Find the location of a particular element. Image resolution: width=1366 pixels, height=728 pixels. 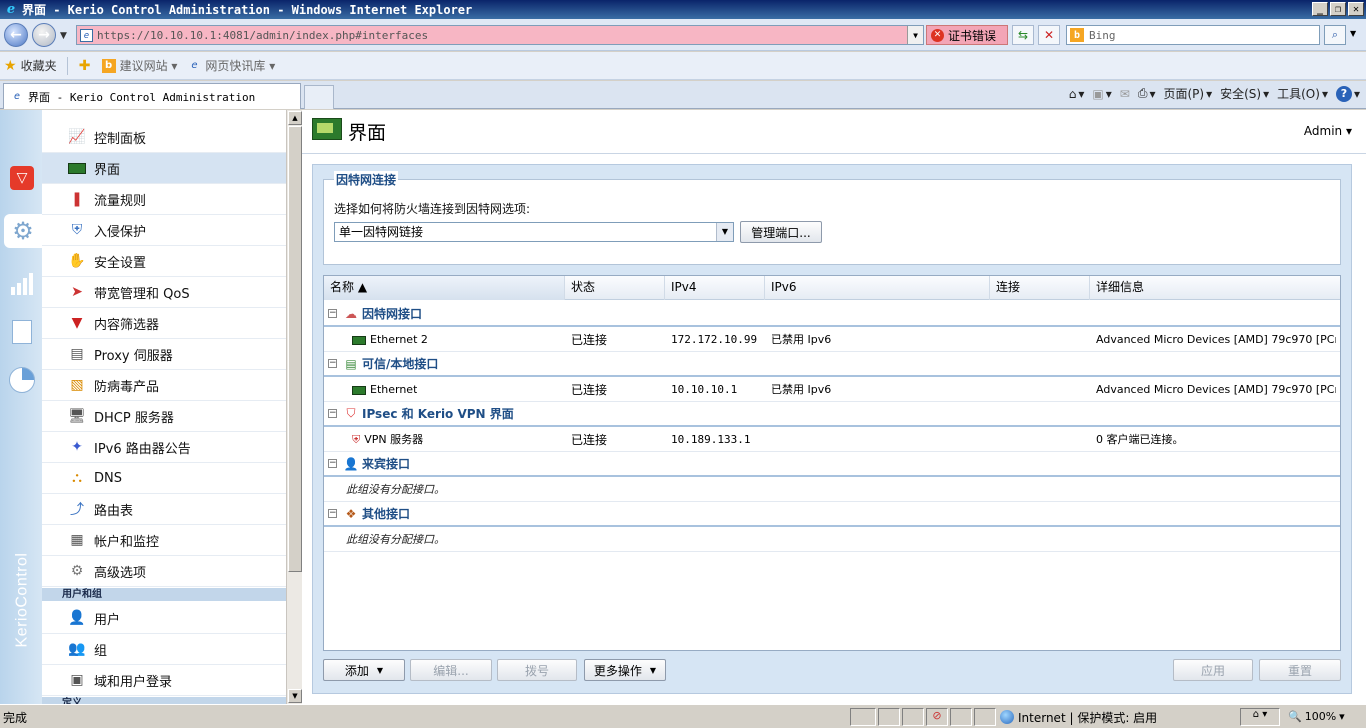

row-name-text: Ethernet is located at coordinates (394, 389).